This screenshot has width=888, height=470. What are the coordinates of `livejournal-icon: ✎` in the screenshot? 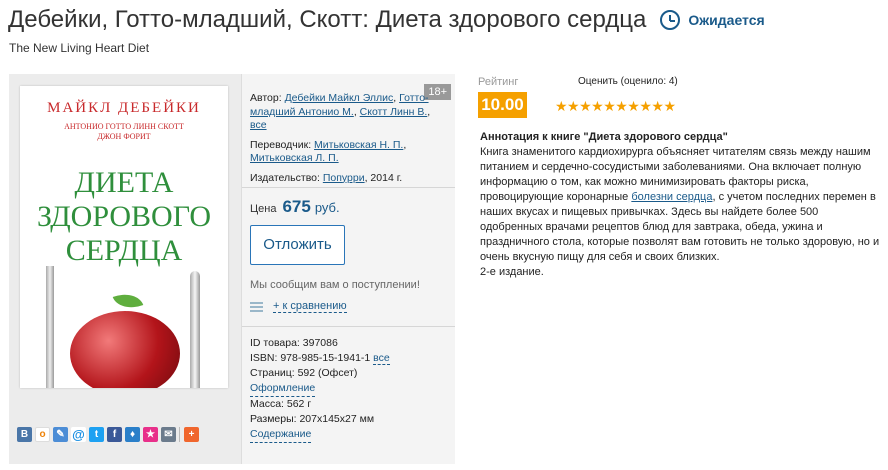 It's located at (60, 434).